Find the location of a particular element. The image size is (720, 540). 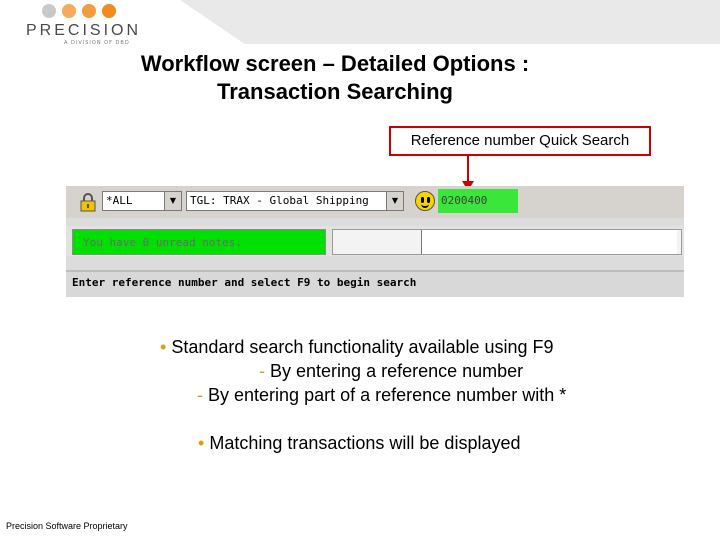

notes-row: You have 0 unread notes. is located at coordinates (375, 241).